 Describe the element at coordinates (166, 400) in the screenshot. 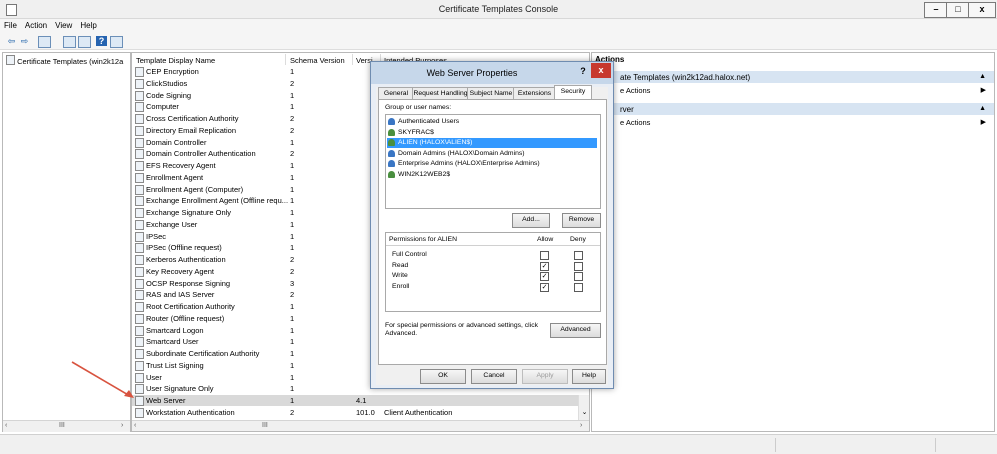

I see `template-name: Web Server` at that location.